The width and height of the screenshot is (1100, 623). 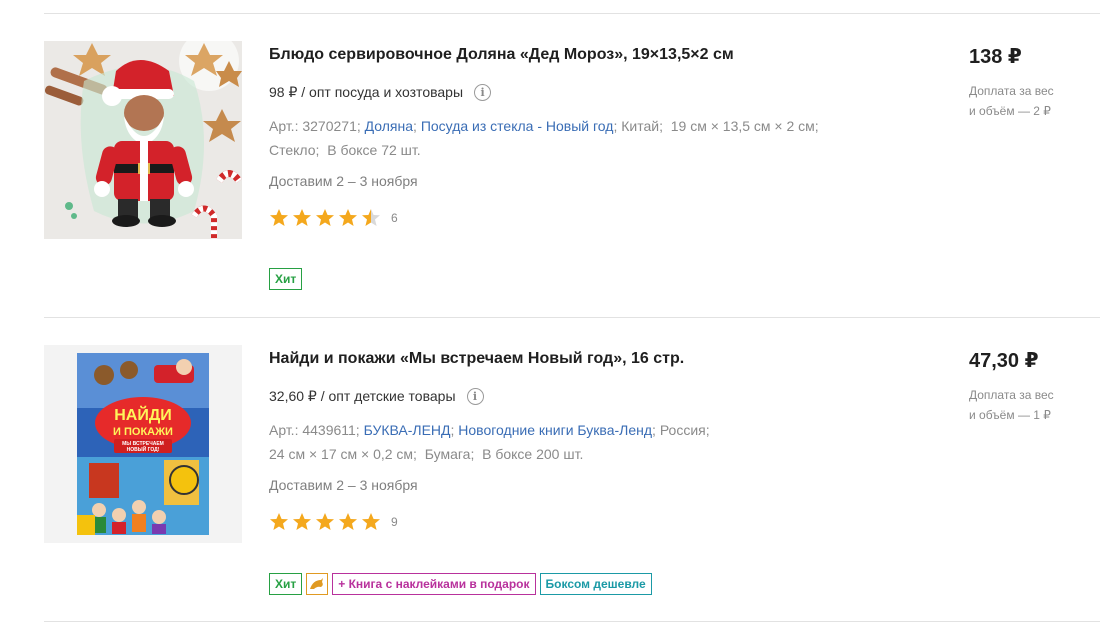 What do you see at coordinates (1010, 415) in the screenshot?
I see `surcharge-line-2: и объём — 1 ₽` at bounding box center [1010, 415].